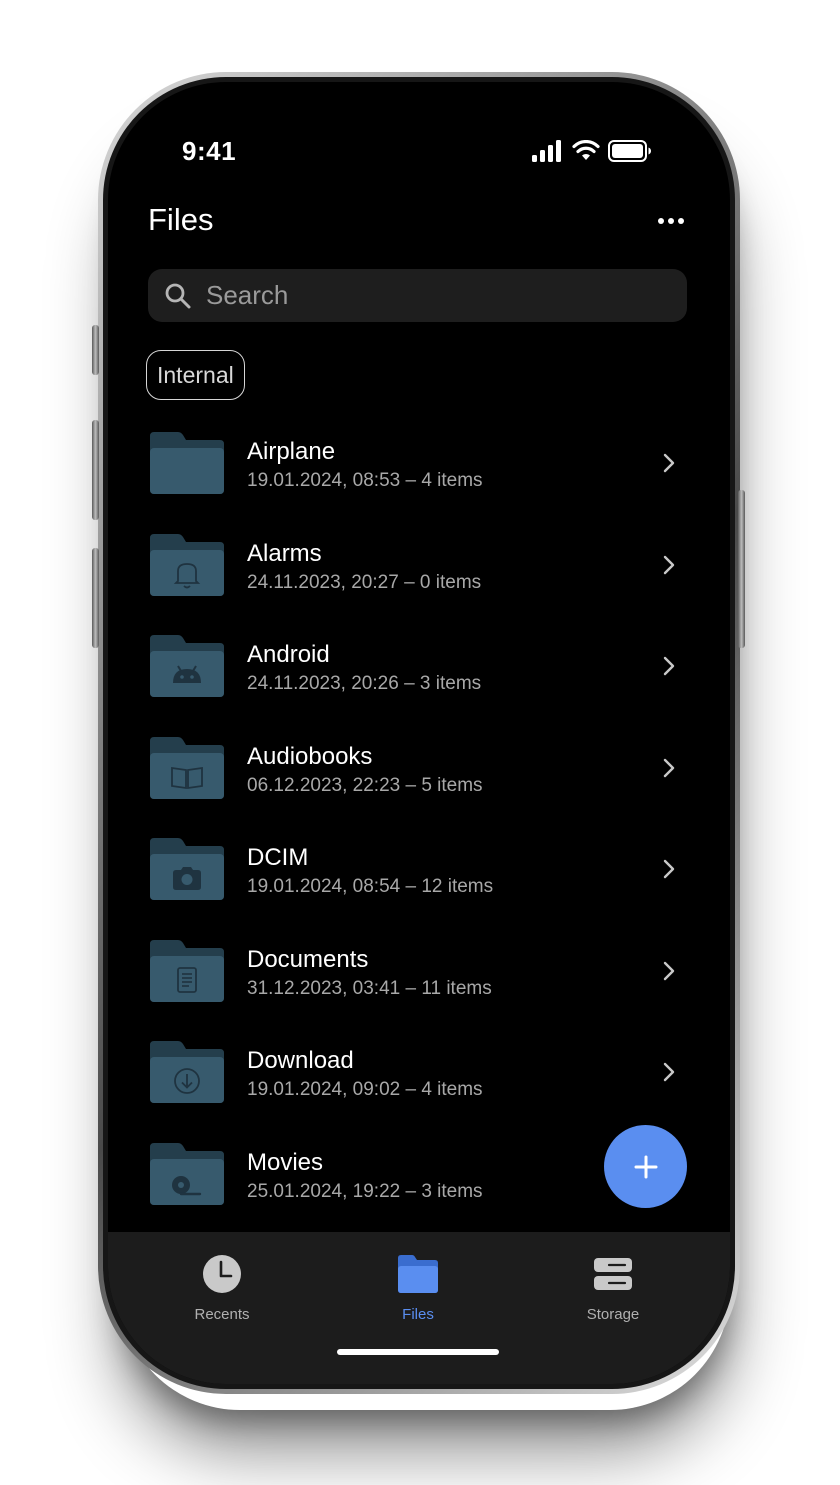 The image size is (840, 1485). What do you see at coordinates (187, 970) in the screenshot?
I see `folder-document-icon` at bounding box center [187, 970].